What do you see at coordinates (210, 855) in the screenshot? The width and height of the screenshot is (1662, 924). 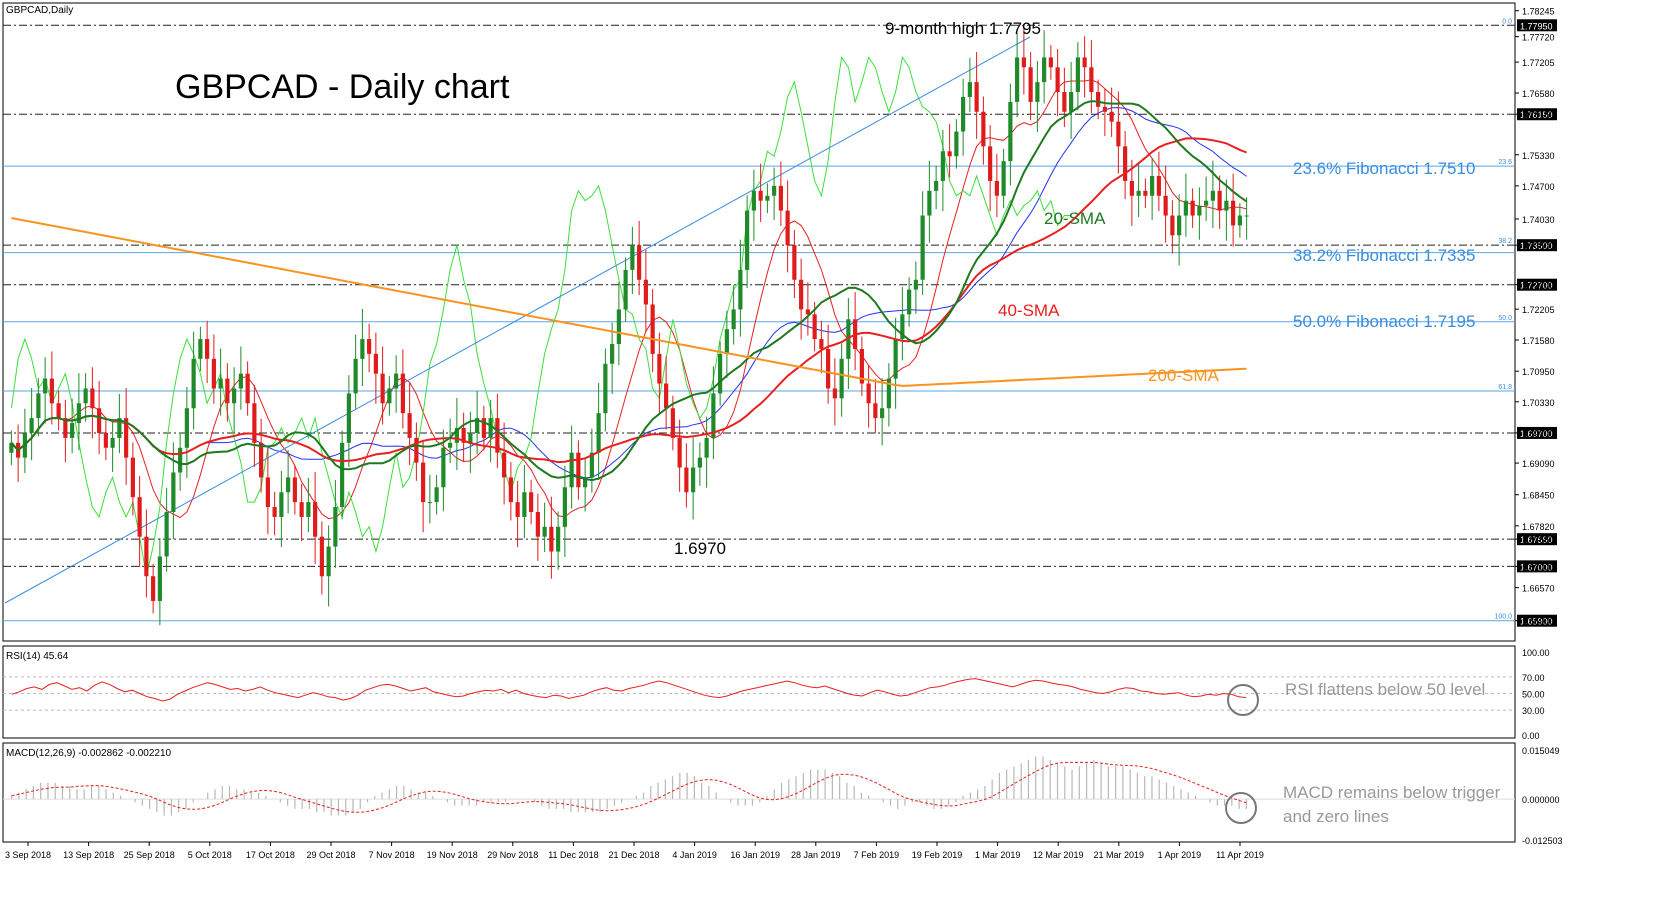 I see `date-tick-label: 5 Oct 2018` at bounding box center [210, 855].